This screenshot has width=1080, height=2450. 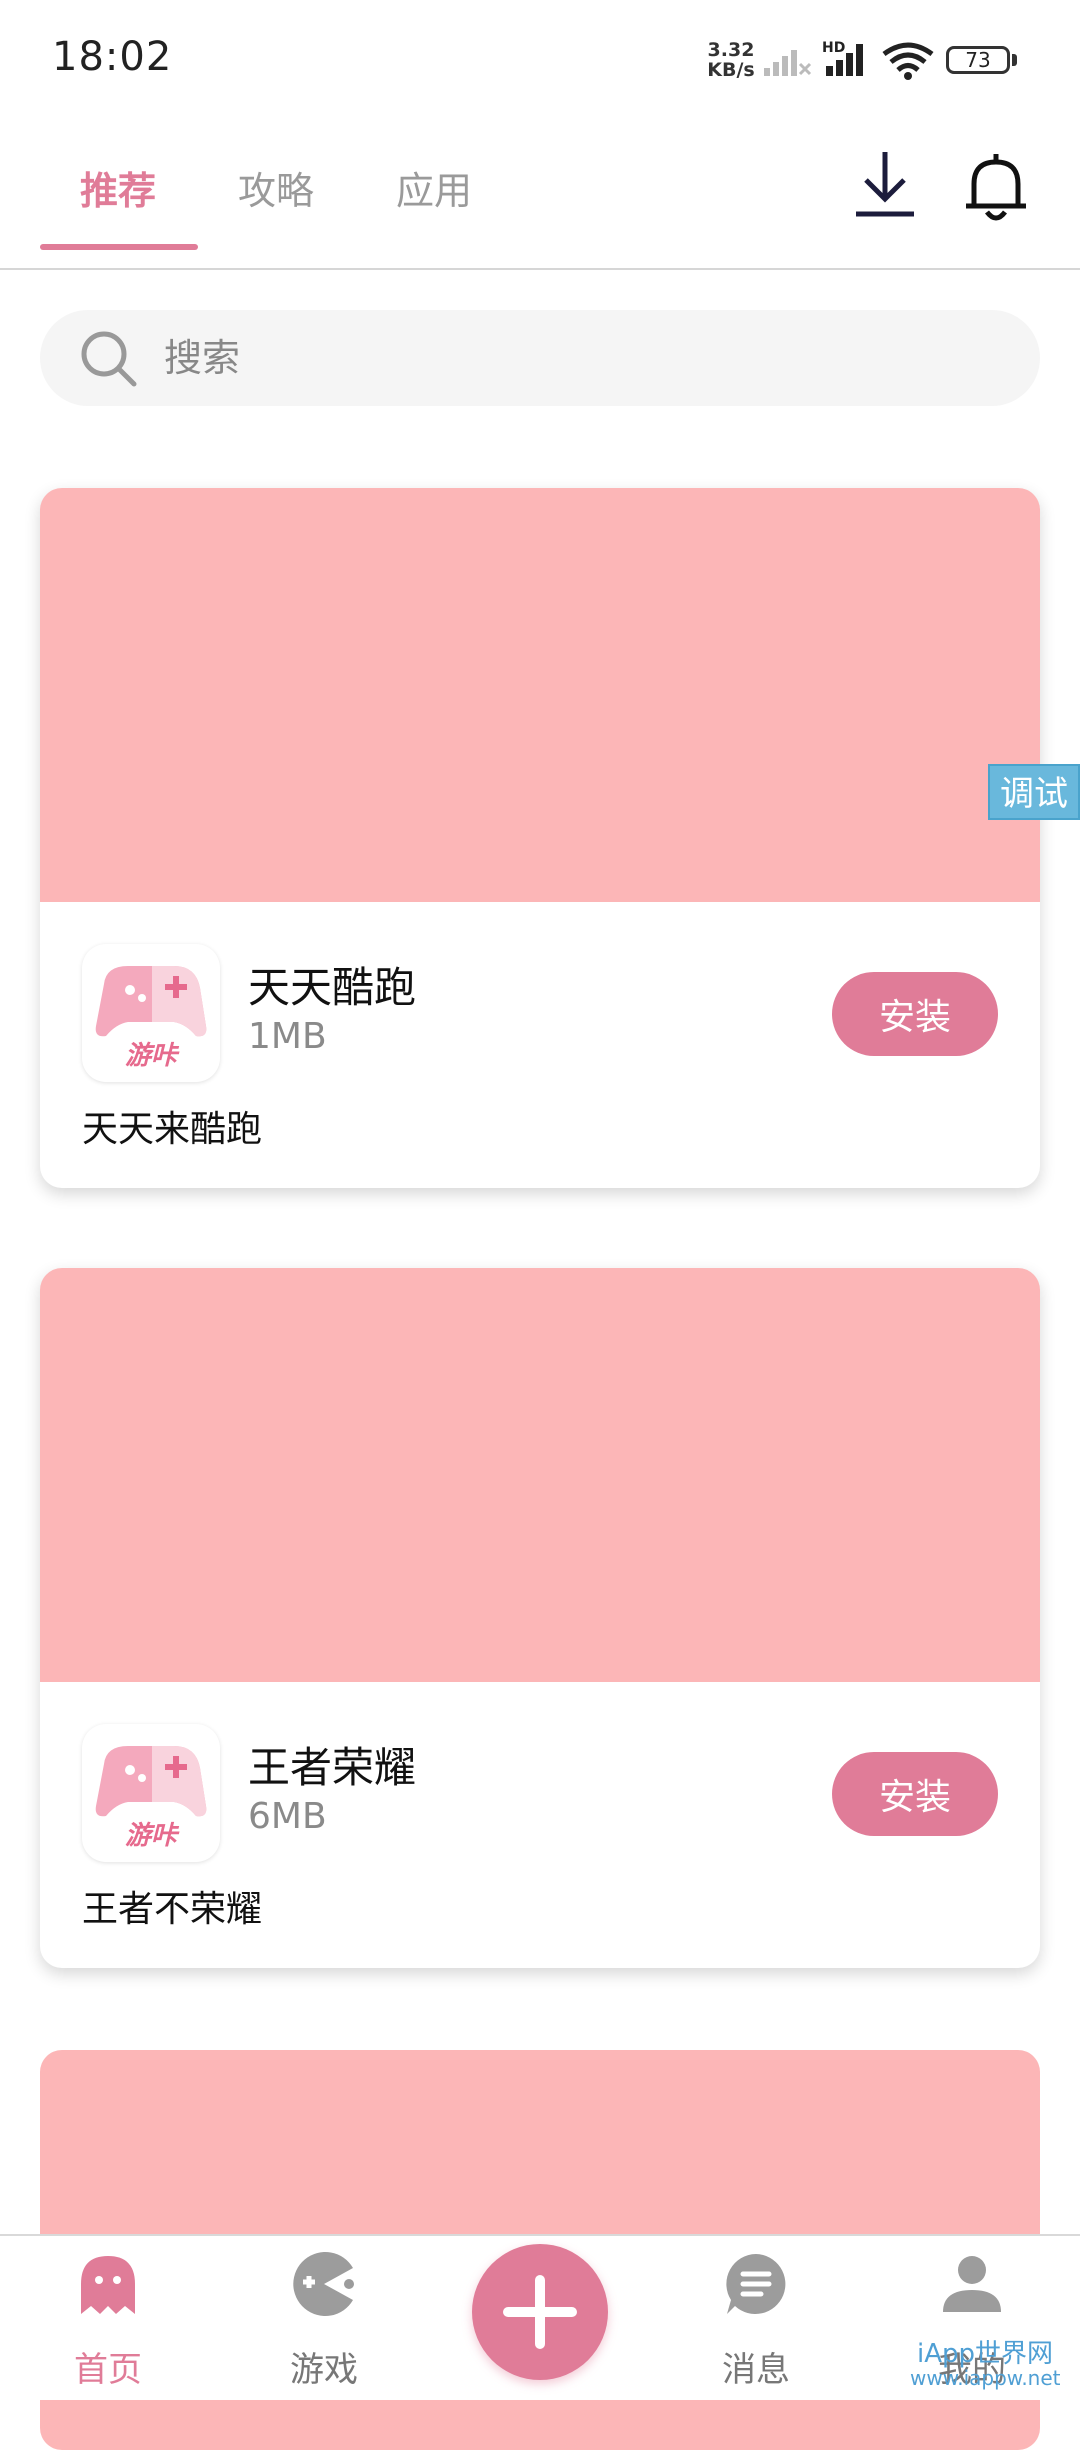 What do you see at coordinates (756, 2320) in the screenshot?
I see `nav-messages: 消息` at bounding box center [756, 2320].